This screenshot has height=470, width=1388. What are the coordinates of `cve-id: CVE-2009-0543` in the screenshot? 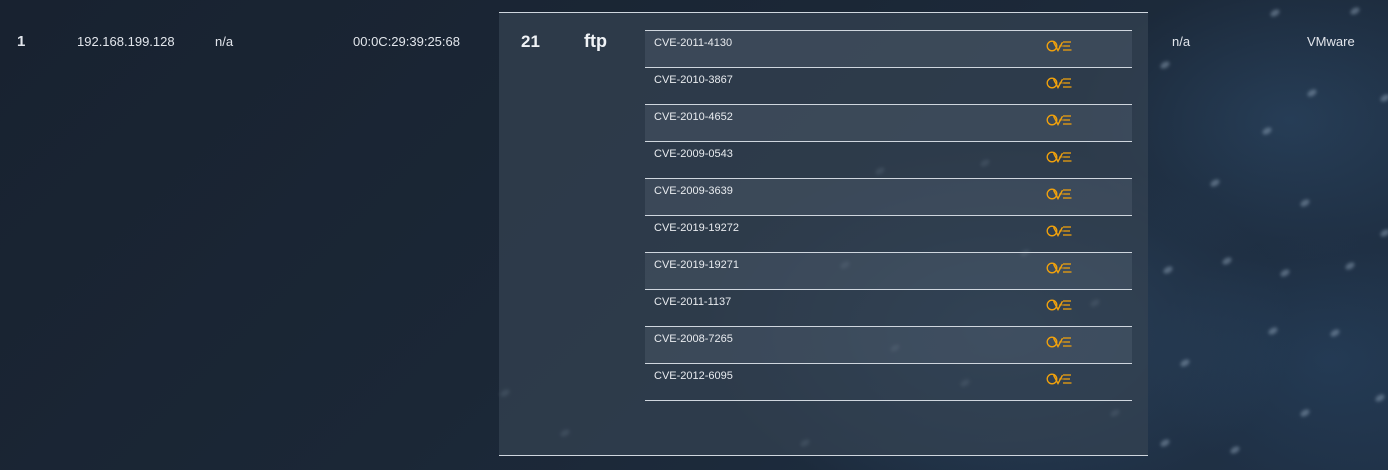 It's located at (693, 154).